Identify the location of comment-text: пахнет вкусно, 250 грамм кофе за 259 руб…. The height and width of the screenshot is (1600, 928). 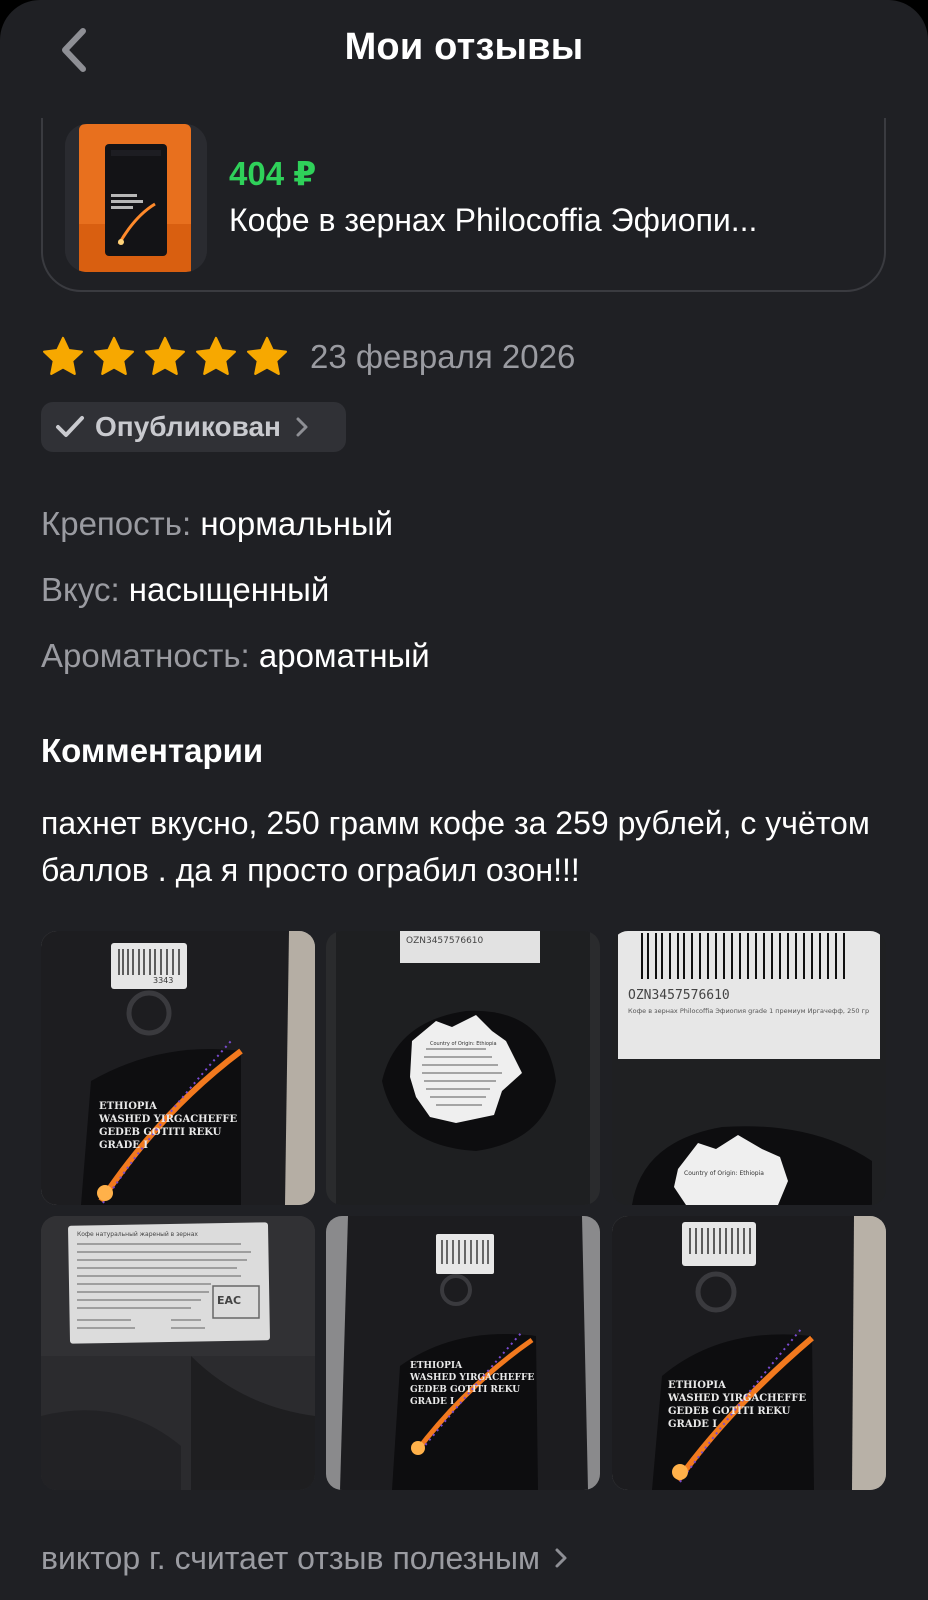
(455, 846).